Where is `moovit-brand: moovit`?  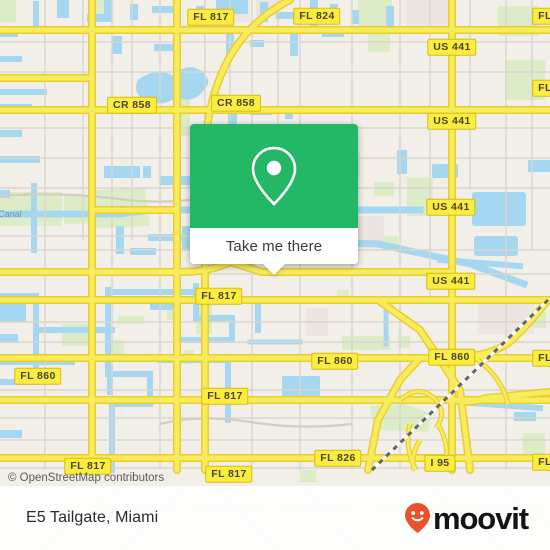
moovit-brand: moovit is located at coordinates (466, 518).